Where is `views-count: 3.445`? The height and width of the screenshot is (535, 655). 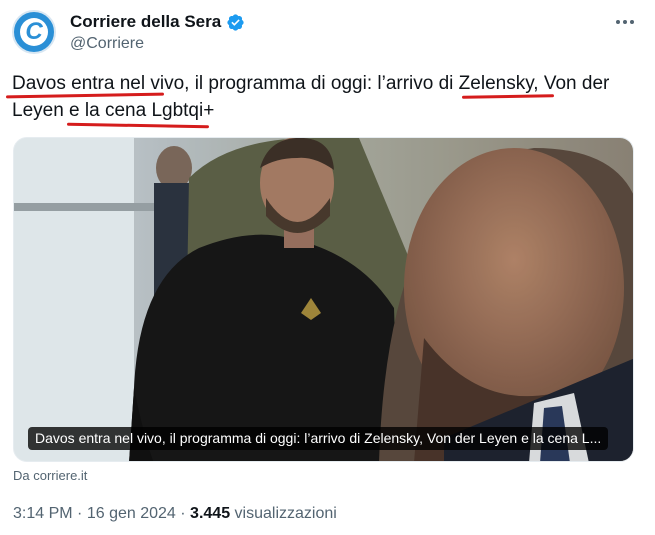
views-count: 3.445 is located at coordinates (210, 513).